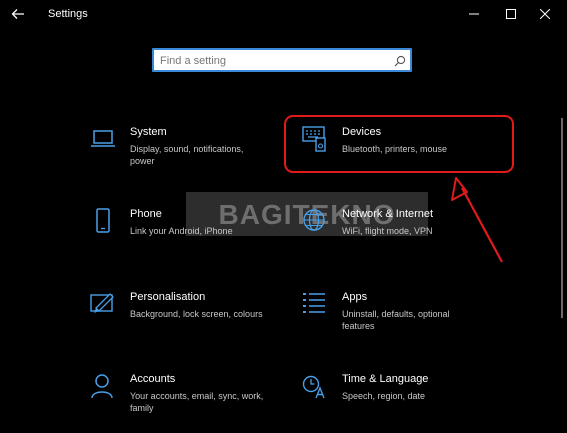 This screenshot has height=433, width=567. I want to click on search-box, so click(282, 60).